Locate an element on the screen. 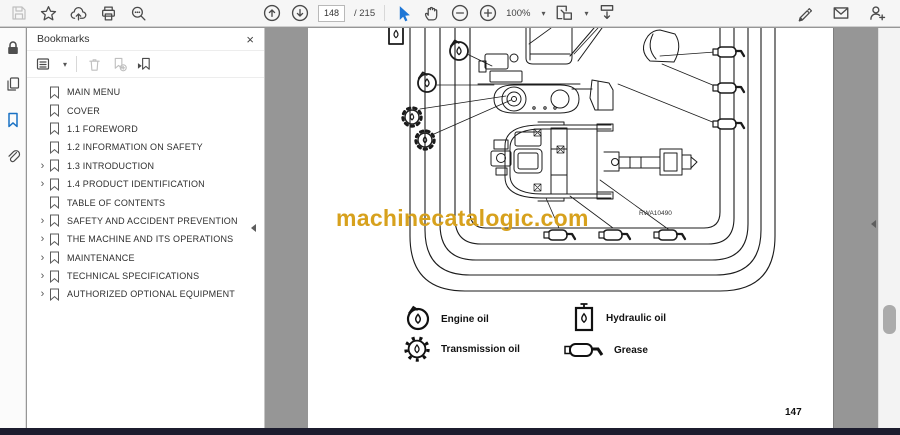 The width and height of the screenshot is (900, 435). scroll-mode-icon is located at coordinates (606, 13).